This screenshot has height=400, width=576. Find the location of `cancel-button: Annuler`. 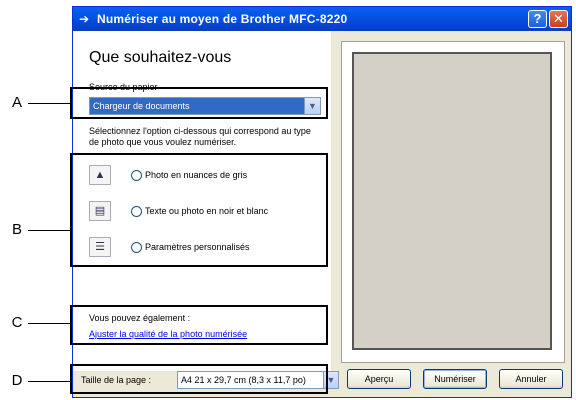

cancel-button: Annuler is located at coordinates (531, 379).